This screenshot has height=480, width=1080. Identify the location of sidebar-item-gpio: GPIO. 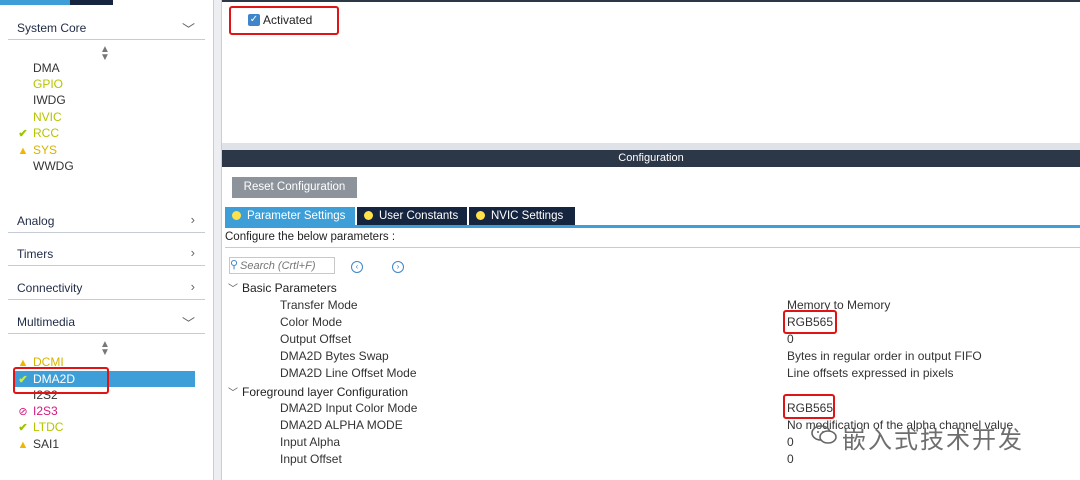
(106, 85).